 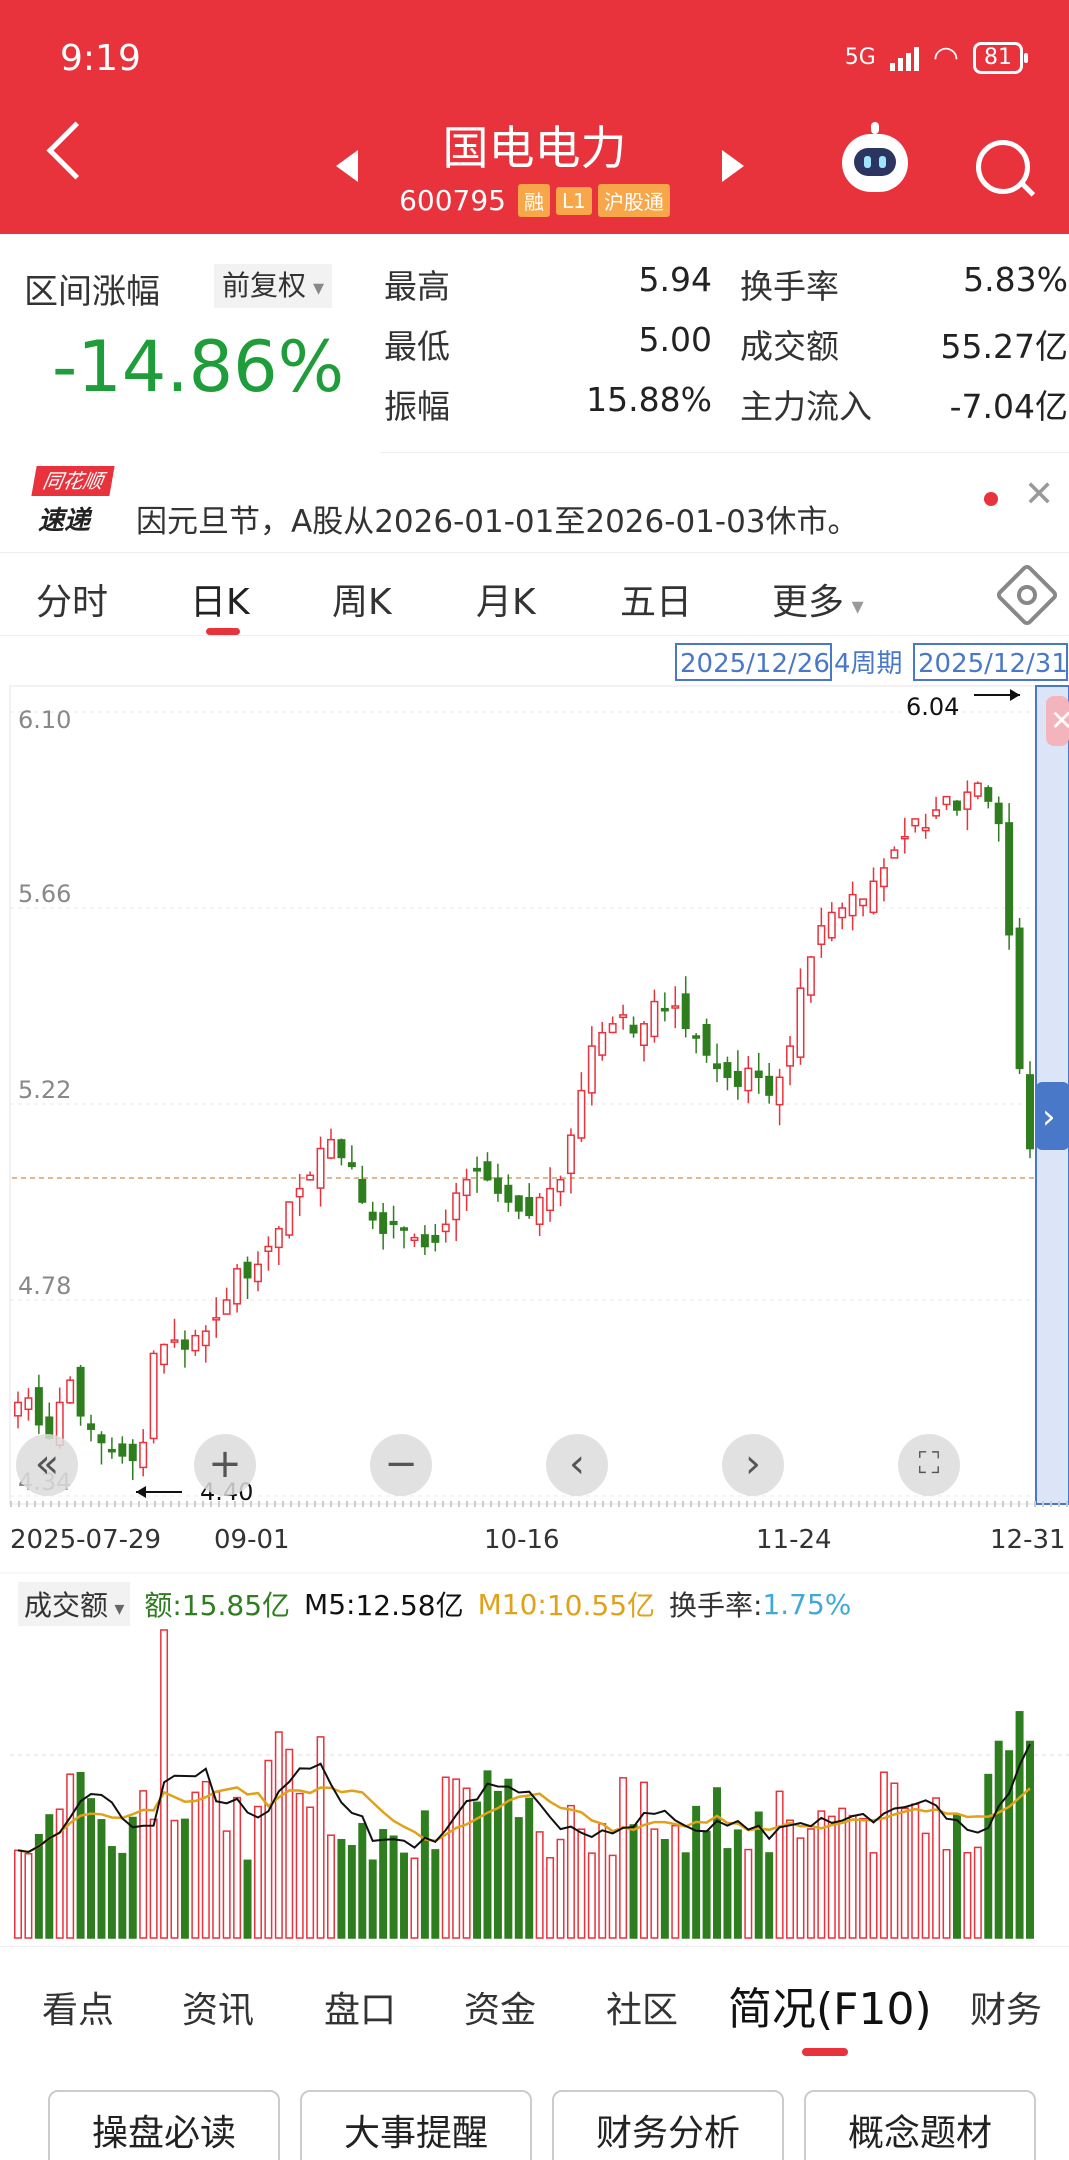 What do you see at coordinates (818, 599) in the screenshot?
I see `tab-more: 更多` at bounding box center [818, 599].